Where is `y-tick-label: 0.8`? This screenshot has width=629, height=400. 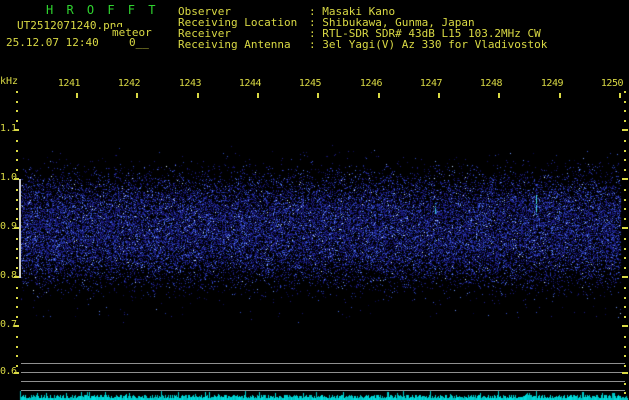
y-tick-label: 0.8 is located at coordinates (8, 275).